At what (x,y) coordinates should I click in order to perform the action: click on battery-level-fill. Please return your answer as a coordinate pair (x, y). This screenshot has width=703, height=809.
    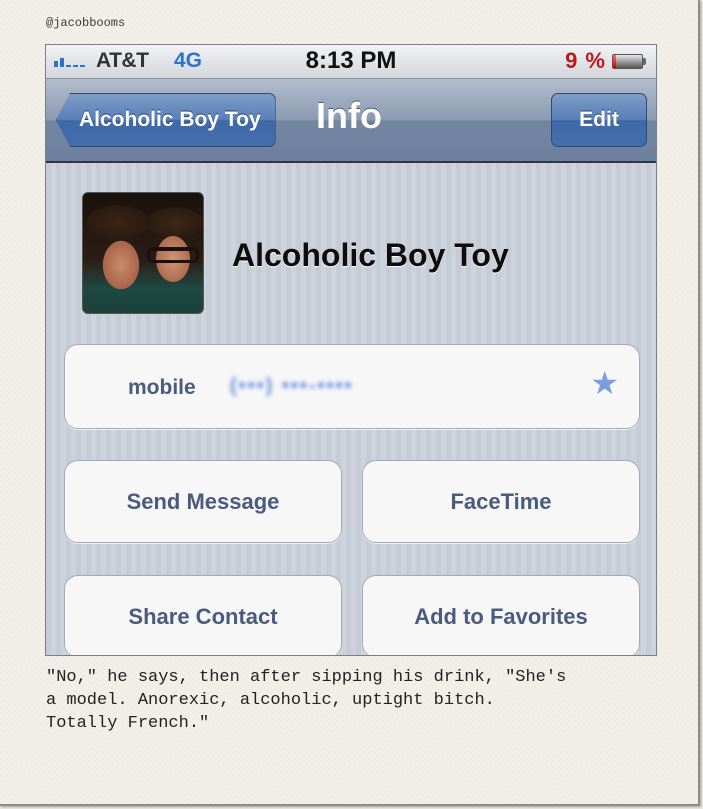
    Looking at the image, I should click on (615, 61).